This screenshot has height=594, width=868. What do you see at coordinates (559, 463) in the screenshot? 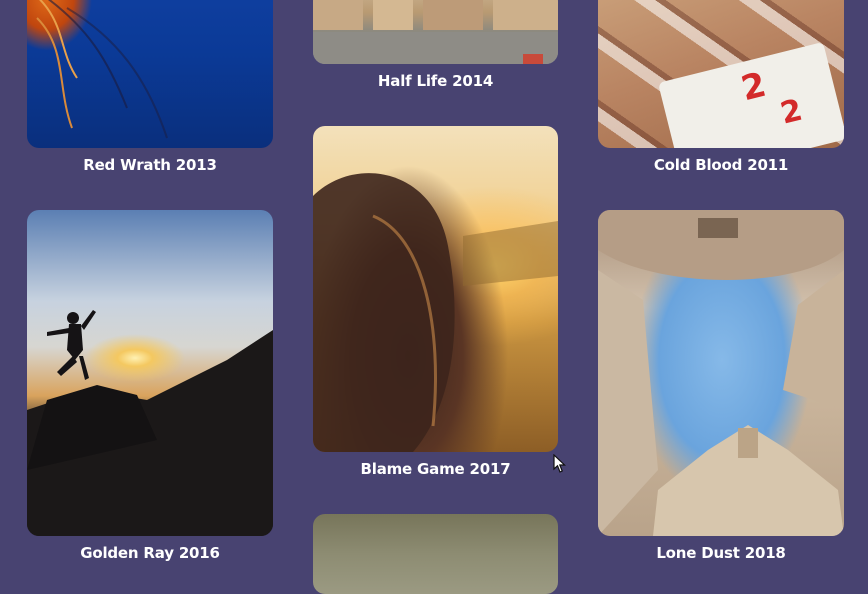
I see `mouse-pointer-icon` at bounding box center [559, 463].